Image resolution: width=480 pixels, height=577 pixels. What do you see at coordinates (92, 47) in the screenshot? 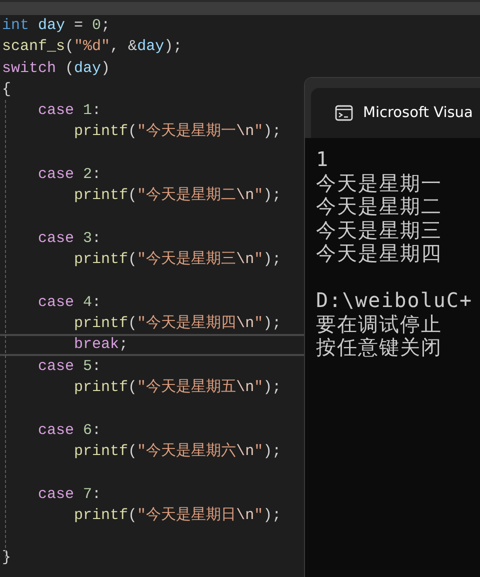
I see `code-line: scanf_s("%d", &day);` at bounding box center [92, 47].